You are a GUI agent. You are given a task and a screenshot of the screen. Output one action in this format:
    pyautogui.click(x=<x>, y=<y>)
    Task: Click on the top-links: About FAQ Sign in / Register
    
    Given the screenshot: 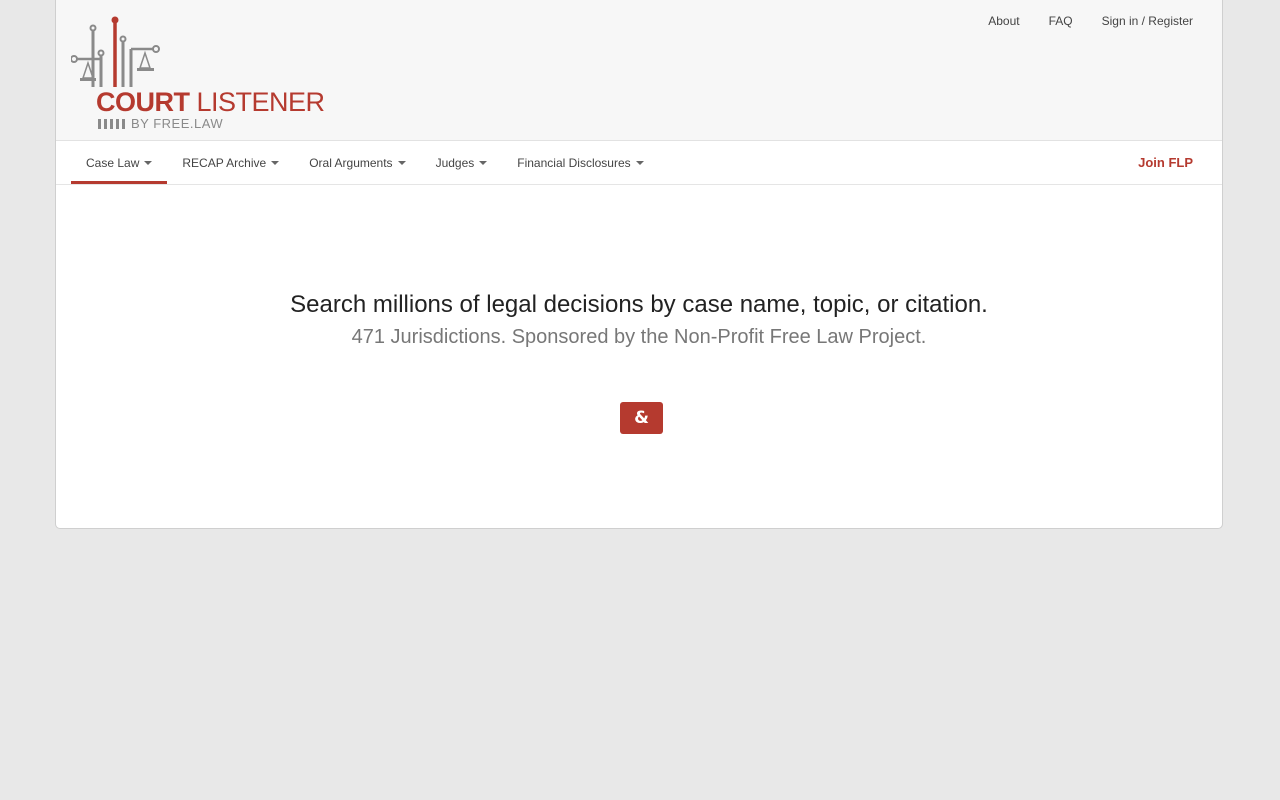 What is the action you would take?
    pyautogui.click(x=1076, y=21)
    